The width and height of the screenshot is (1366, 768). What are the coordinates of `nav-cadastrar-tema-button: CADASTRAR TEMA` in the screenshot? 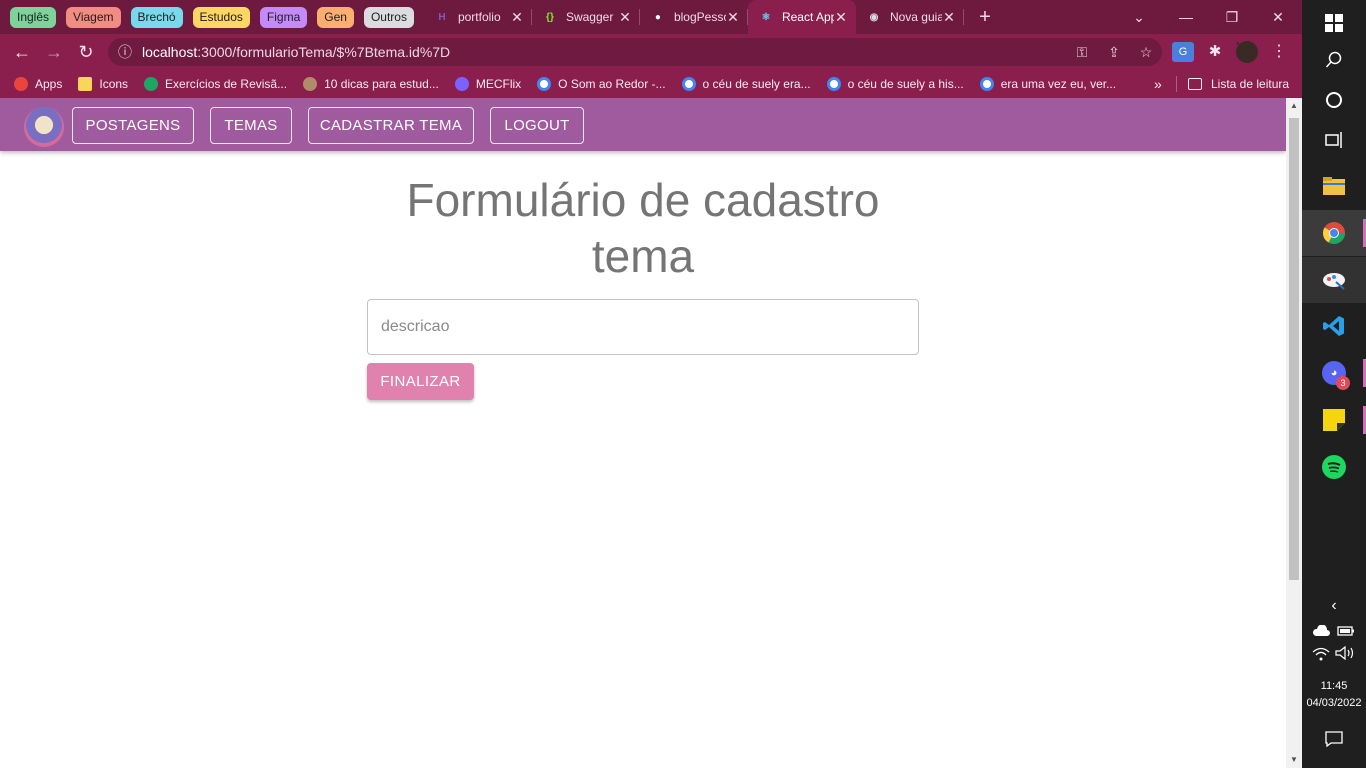 It's located at (391, 125).